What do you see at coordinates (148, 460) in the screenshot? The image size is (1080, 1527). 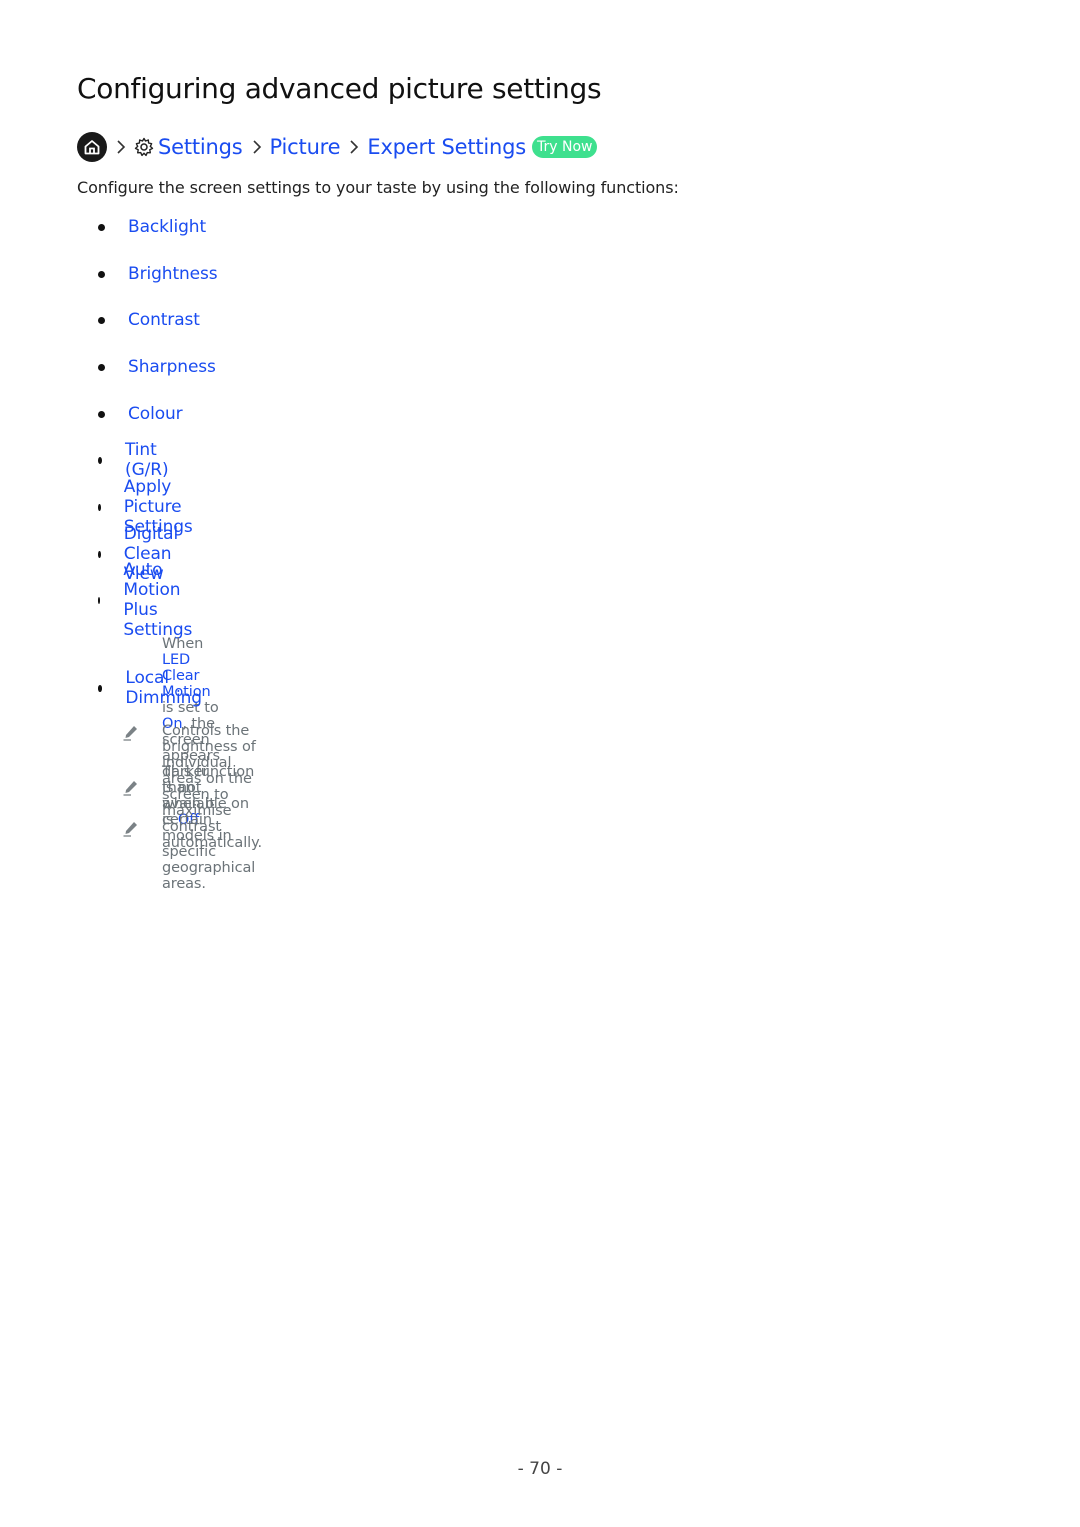 I see `list-item-label: Tint (G/R)` at bounding box center [148, 460].